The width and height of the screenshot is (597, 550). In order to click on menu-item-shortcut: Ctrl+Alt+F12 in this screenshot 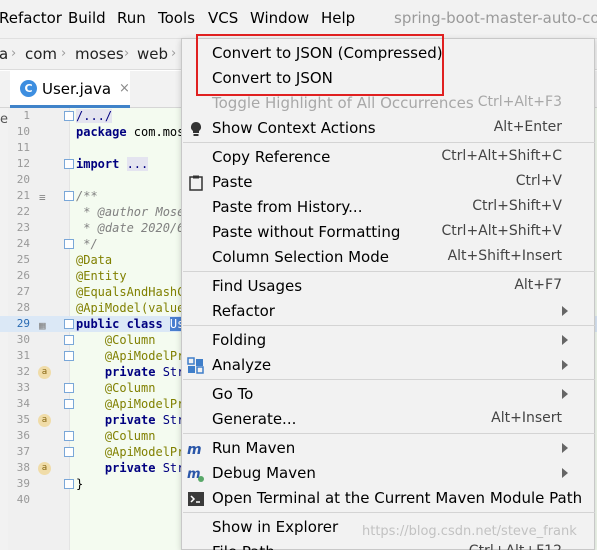, I will do `click(515, 546)`.